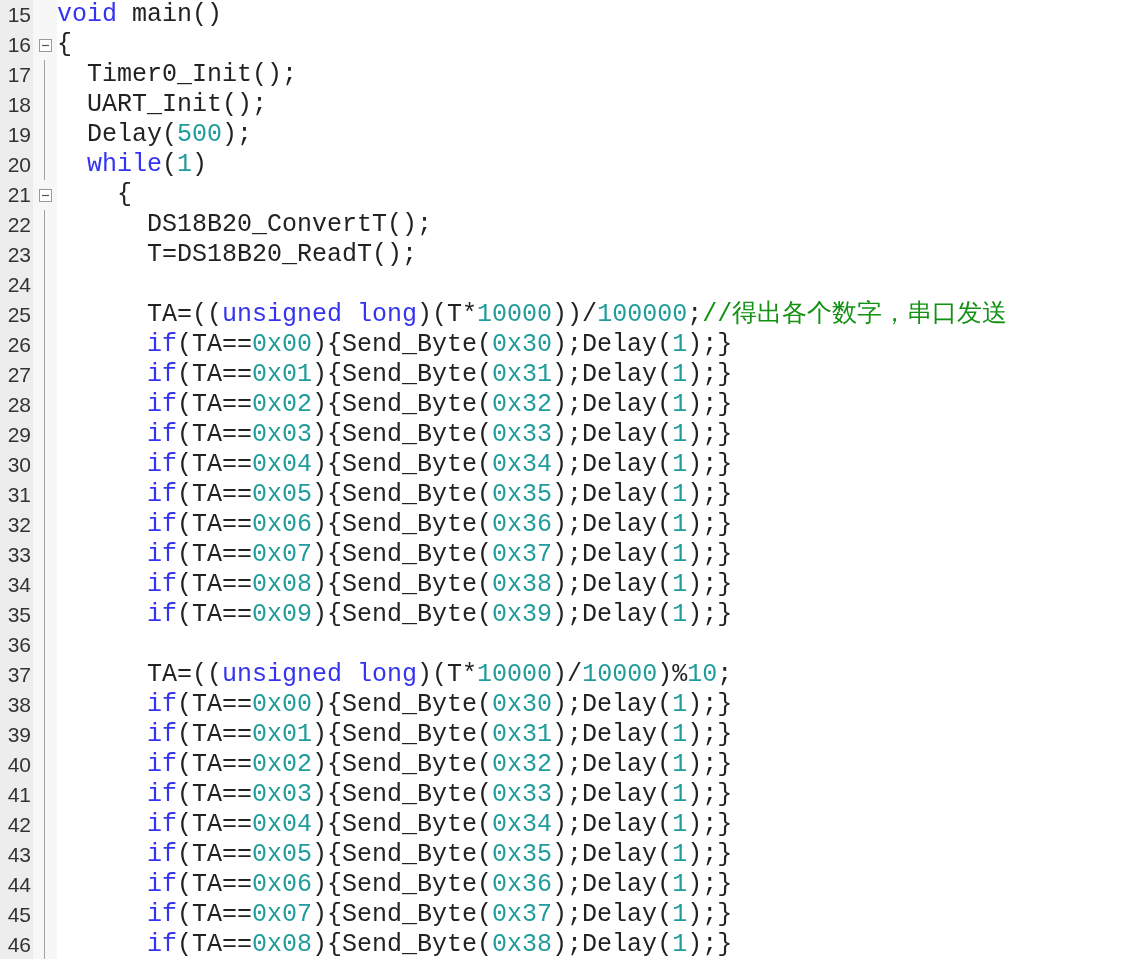 The width and height of the screenshot is (1144, 959). I want to click on line-number: 18, so click(19, 105).